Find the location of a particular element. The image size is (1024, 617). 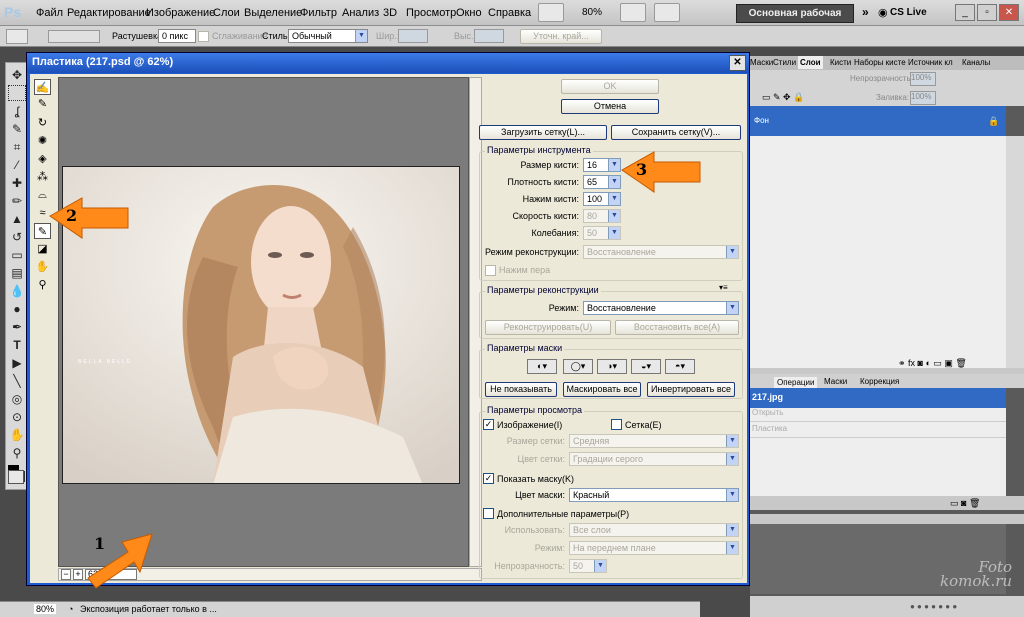

marquee-tool-icon is located at coordinates (17, 93).